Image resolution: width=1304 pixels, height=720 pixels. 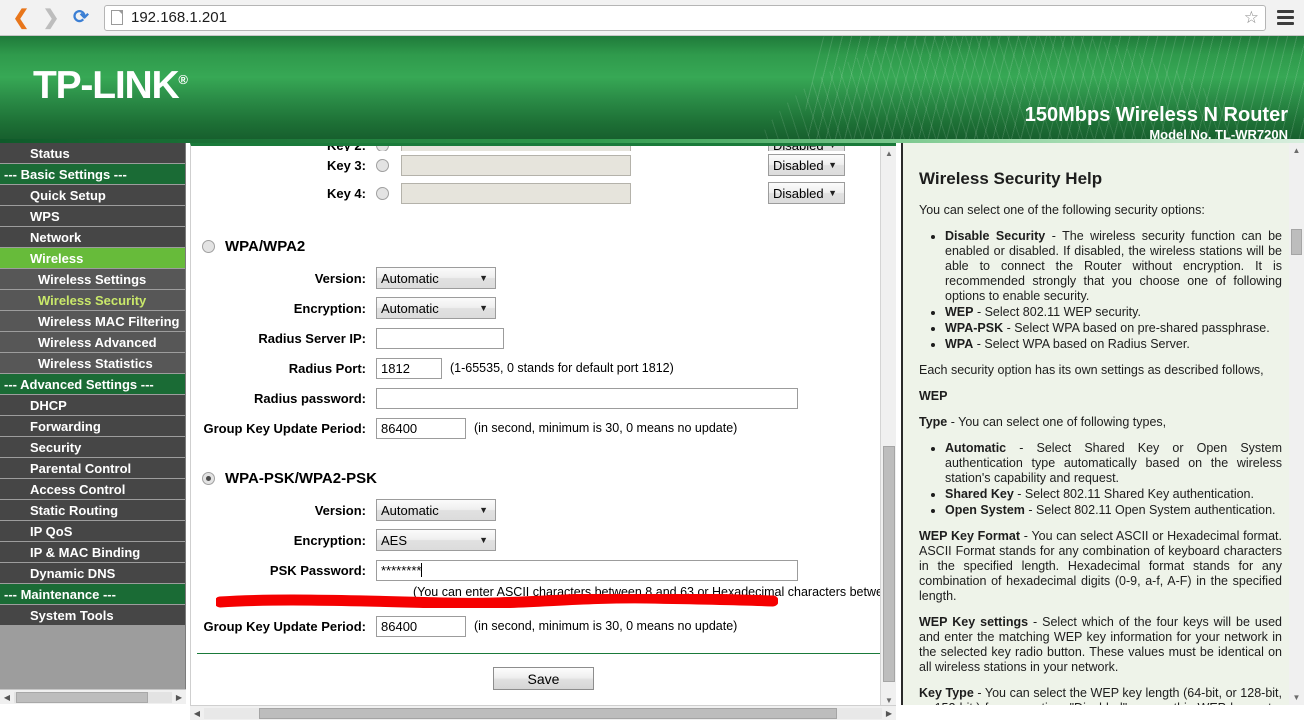 What do you see at coordinates (92, 573) in the screenshot?
I see `sidebar-item-dynamic-dns: Dynamic DNS` at bounding box center [92, 573].